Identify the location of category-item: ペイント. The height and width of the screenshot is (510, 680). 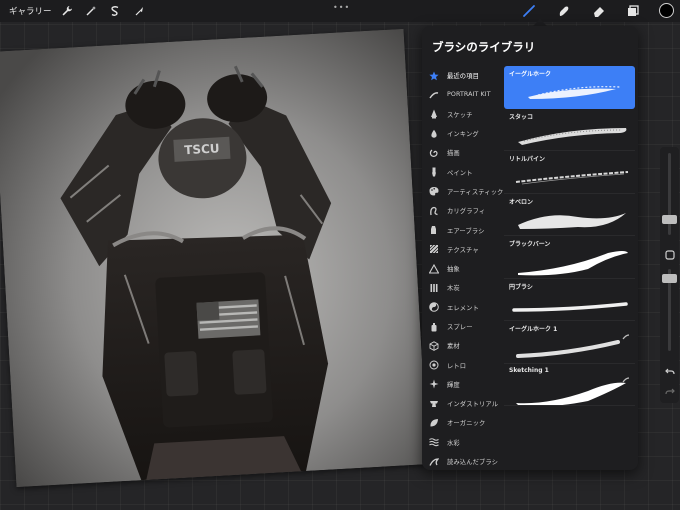
(463, 171).